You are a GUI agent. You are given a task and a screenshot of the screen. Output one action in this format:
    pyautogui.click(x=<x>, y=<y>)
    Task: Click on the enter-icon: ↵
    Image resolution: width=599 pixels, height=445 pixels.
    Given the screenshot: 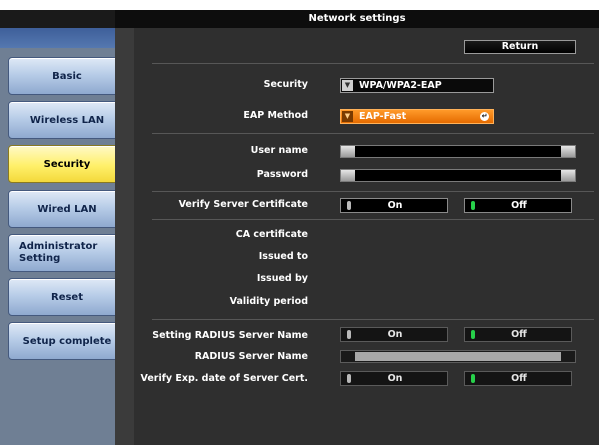 What is the action you would take?
    pyautogui.click(x=484, y=116)
    